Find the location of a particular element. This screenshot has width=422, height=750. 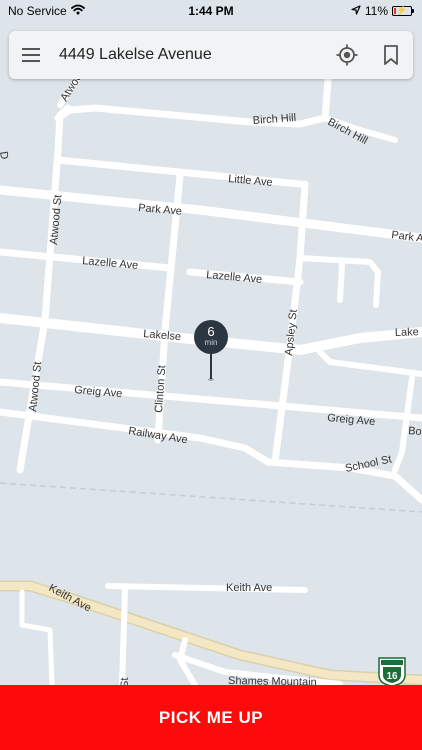

status-right: 11% ⚡ is located at coordinates (386, 11).